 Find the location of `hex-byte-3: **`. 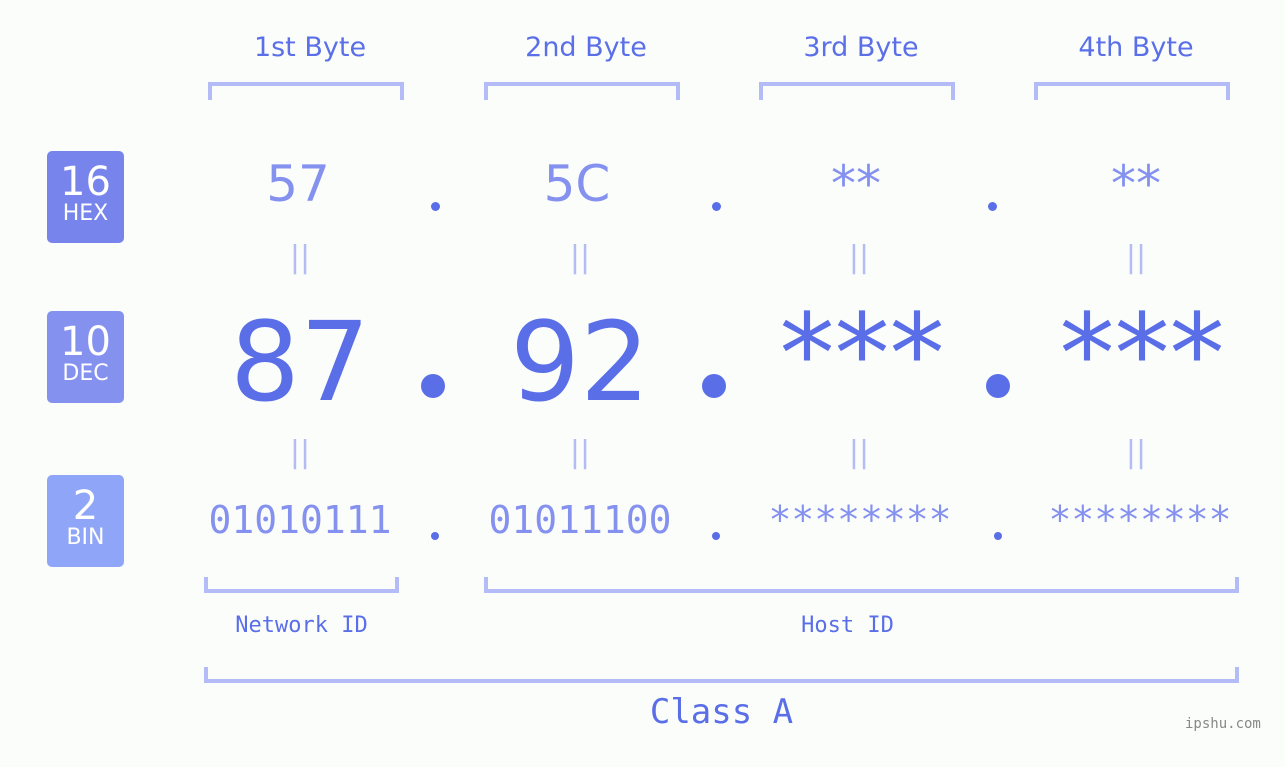

hex-byte-3: ** is located at coordinates (856, 184).